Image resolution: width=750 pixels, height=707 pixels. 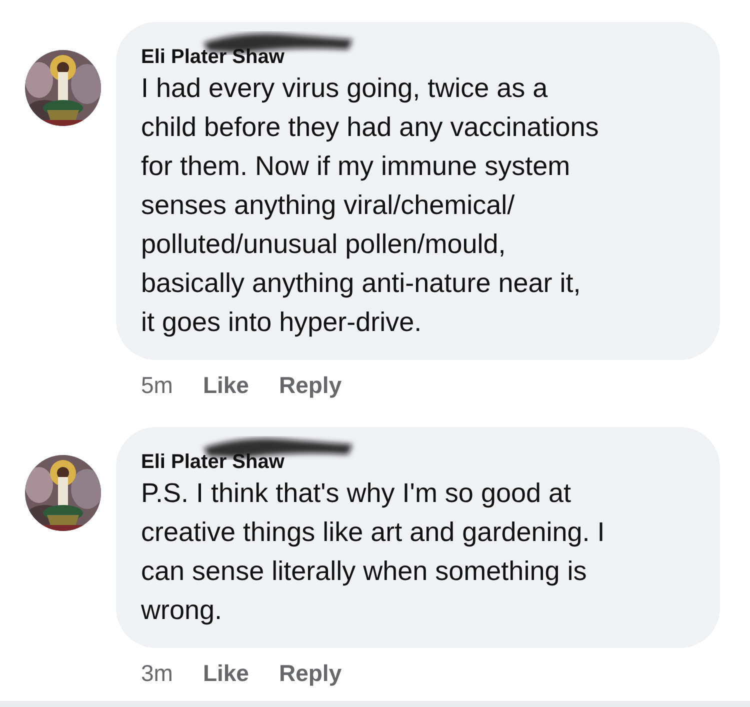 I want to click on timestamp: 5m, so click(x=157, y=385).